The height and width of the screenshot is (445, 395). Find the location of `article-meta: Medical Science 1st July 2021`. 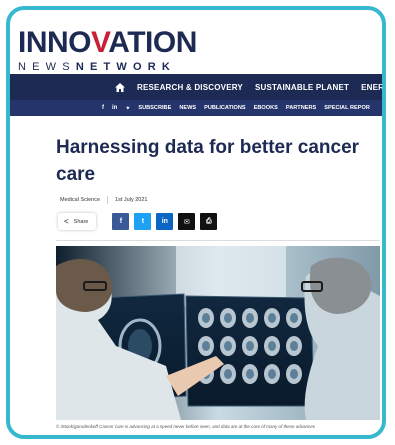

article-meta: Medical Science 1st July 2021 is located at coordinates (103, 200).